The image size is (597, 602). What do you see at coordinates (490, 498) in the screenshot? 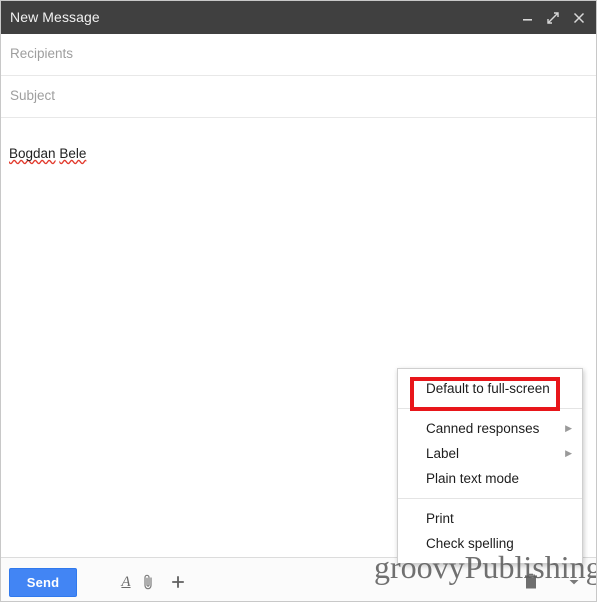
I see `menu-separator-bottom` at bounding box center [490, 498].